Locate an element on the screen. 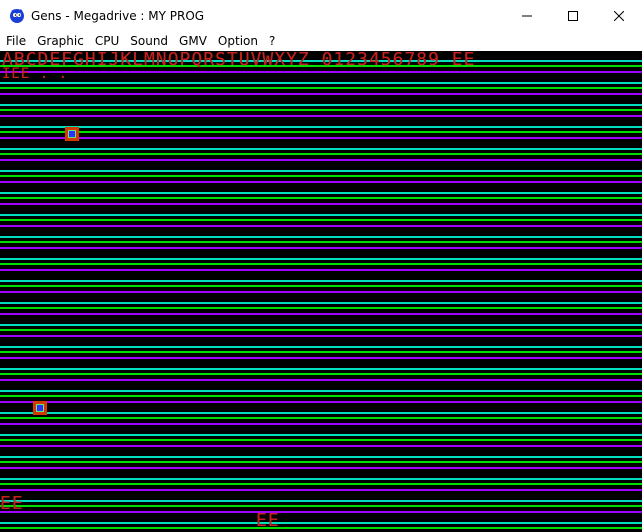 This screenshot has height=532, width=642. sprite-block-lower is located at coordinates (40, 408).